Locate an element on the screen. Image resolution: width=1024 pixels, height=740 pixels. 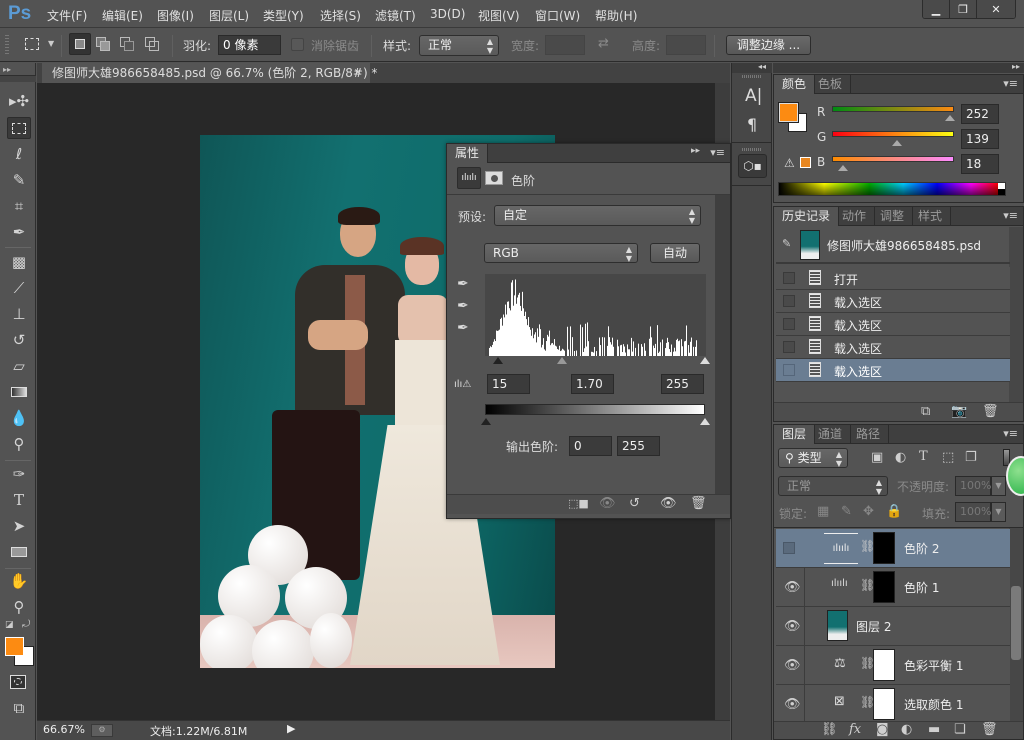
b-slider-thumb is located at coordinates (843, 168).